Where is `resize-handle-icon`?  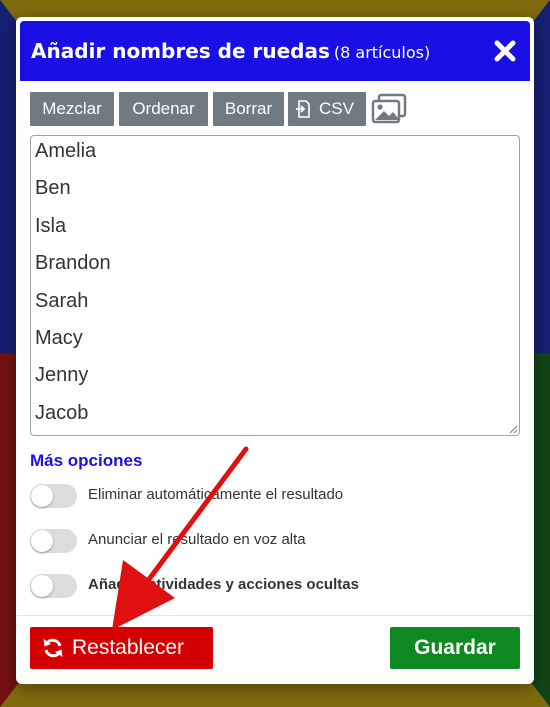 resize-handle-icon is located at coordinates (513, 429).